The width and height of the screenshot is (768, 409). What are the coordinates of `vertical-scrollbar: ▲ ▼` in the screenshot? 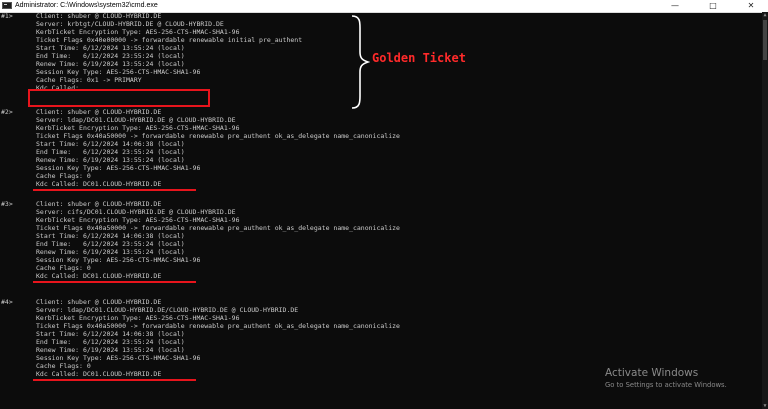 It's located at (765, 210).